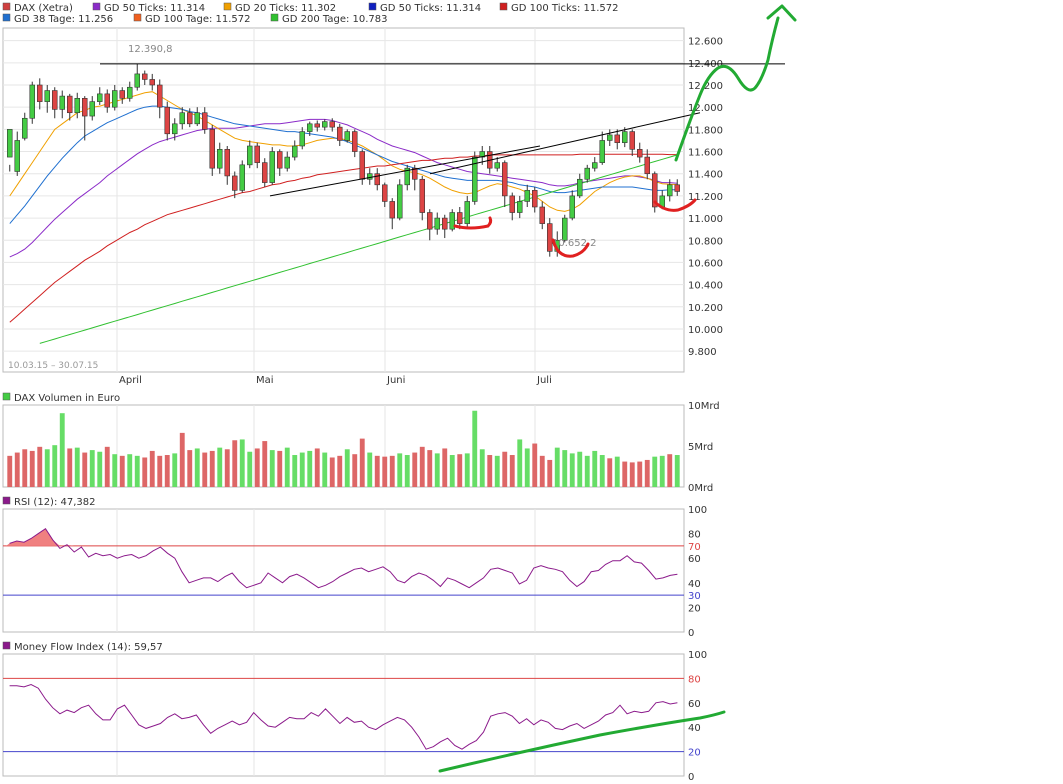 This screenshot has height=784, width=1063. What do you see at coordinates (694, 559) in the screenshot?
I see `rsi-tick-label: 60` at bounding box center [694, 559].